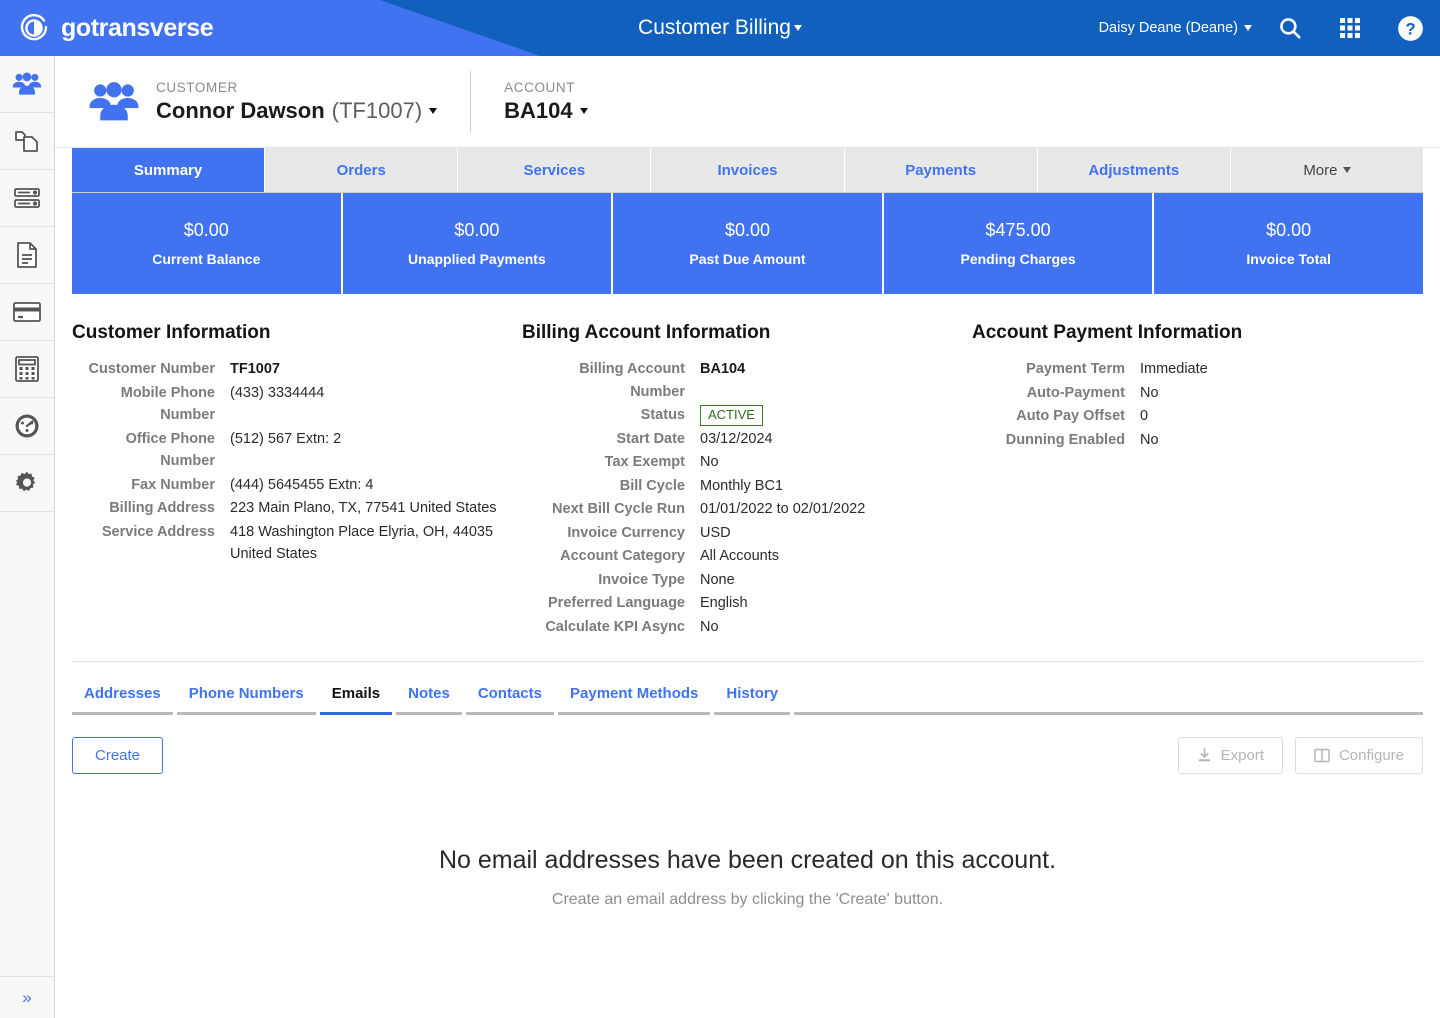 Image resolution: width=1440 pixels, height=1018 pixels. I want to click on field-row: Tax Exempt No, so click(747, 462).